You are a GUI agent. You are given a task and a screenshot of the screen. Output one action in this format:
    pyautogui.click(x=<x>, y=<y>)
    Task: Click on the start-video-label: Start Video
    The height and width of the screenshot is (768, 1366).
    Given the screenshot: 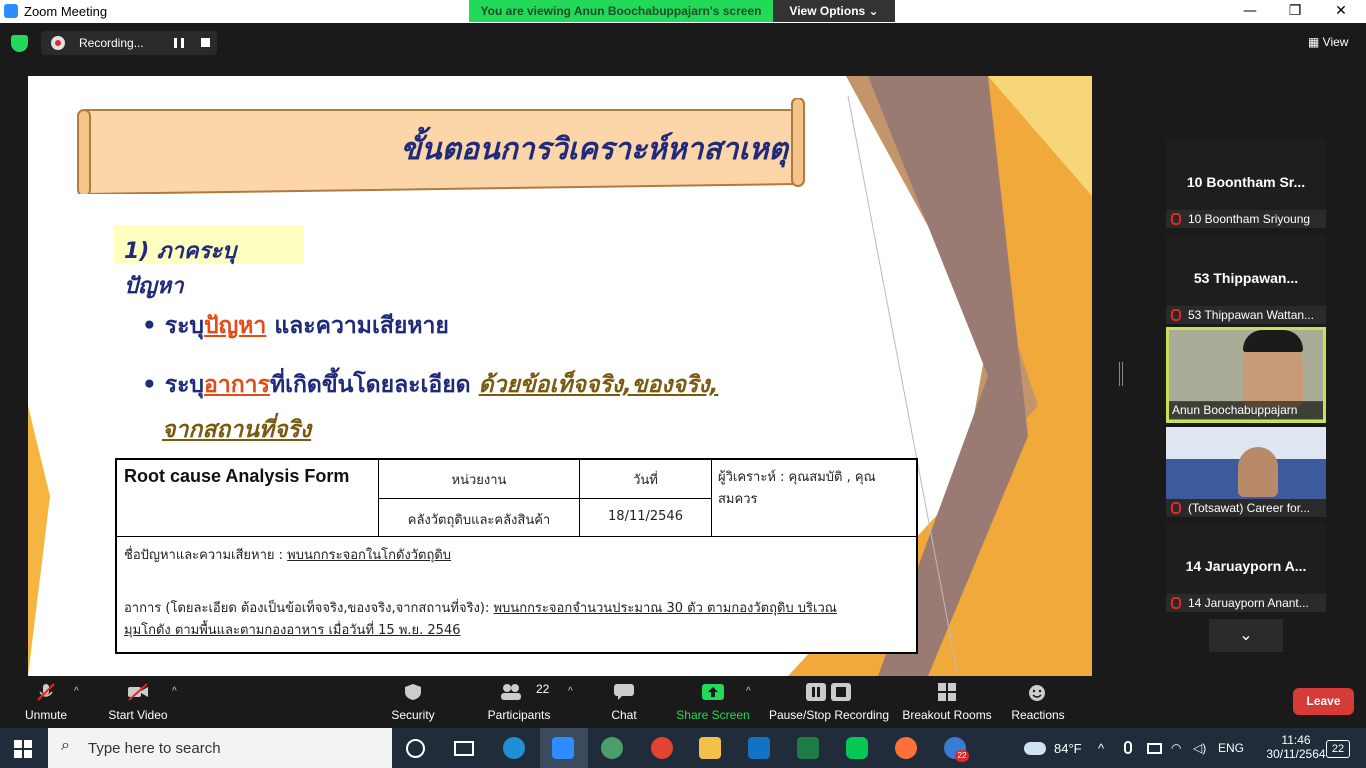 What is the action you would take?
    pyautogui.click(x=138, y=715)
    